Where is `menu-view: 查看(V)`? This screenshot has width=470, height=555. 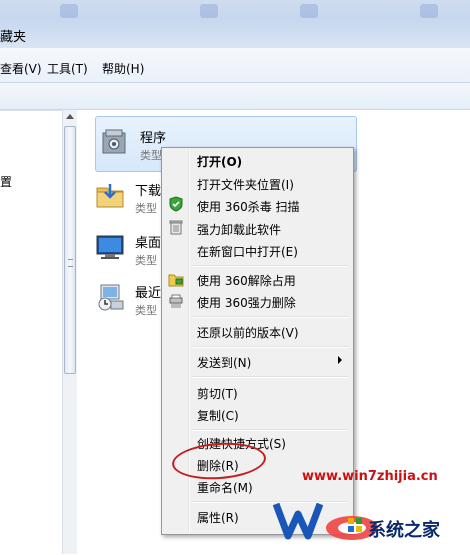 menu-view: 查看(V) is located at coordinates (21, 68).